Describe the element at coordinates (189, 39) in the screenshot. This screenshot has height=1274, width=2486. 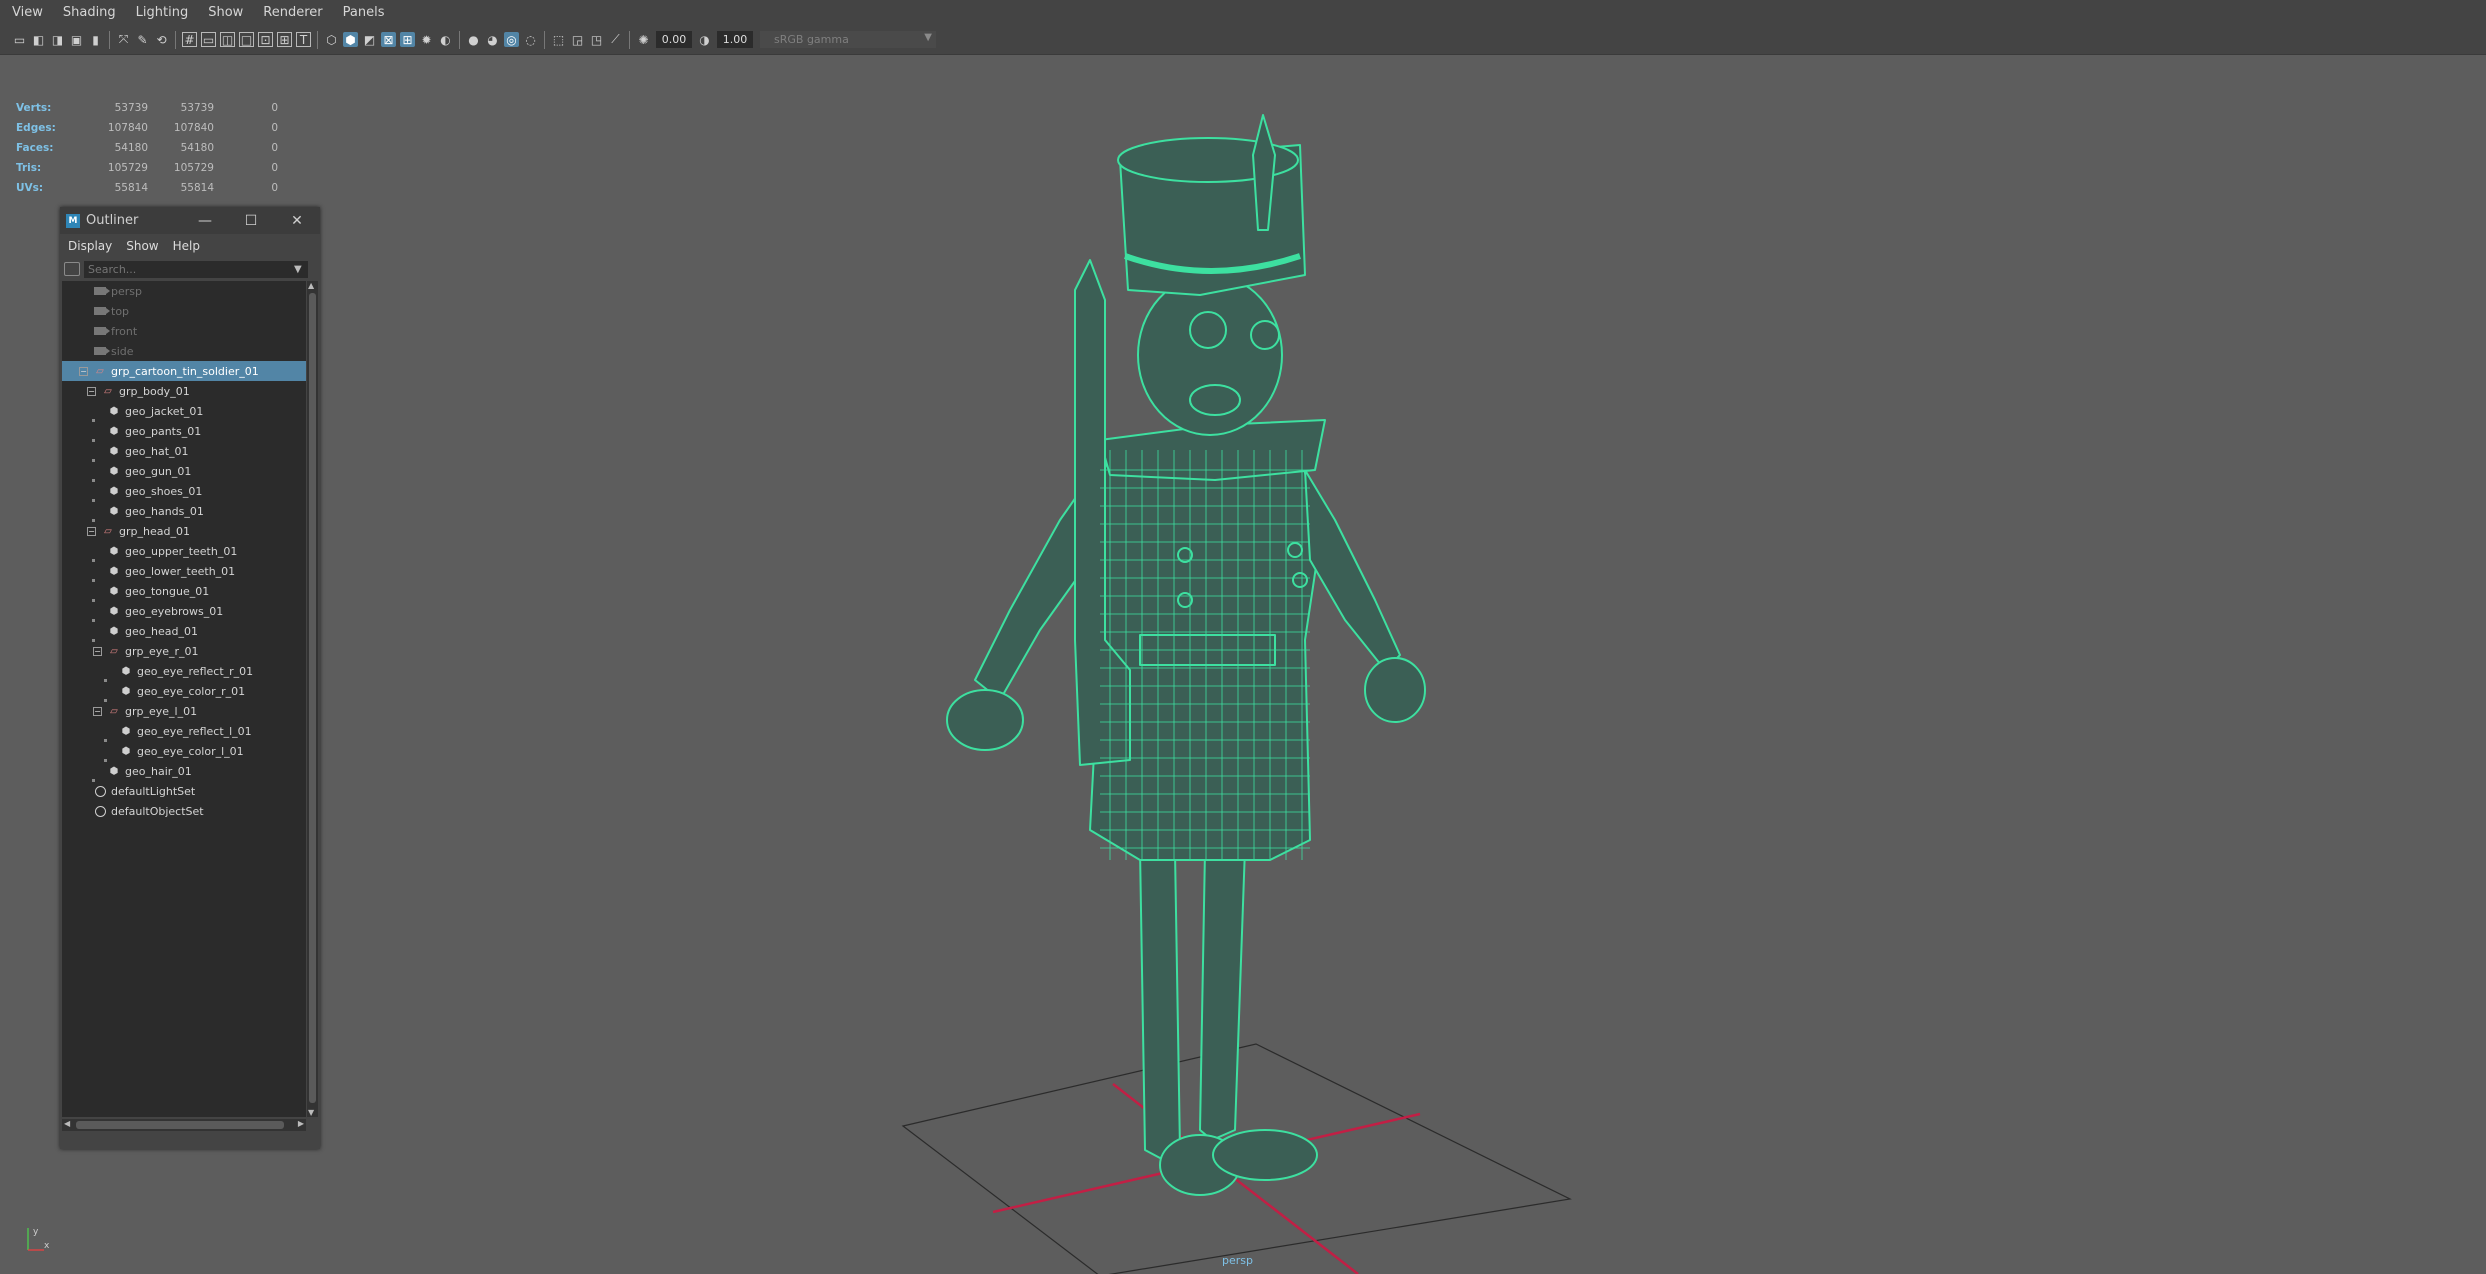
I see `grid-icon: #` at that location.